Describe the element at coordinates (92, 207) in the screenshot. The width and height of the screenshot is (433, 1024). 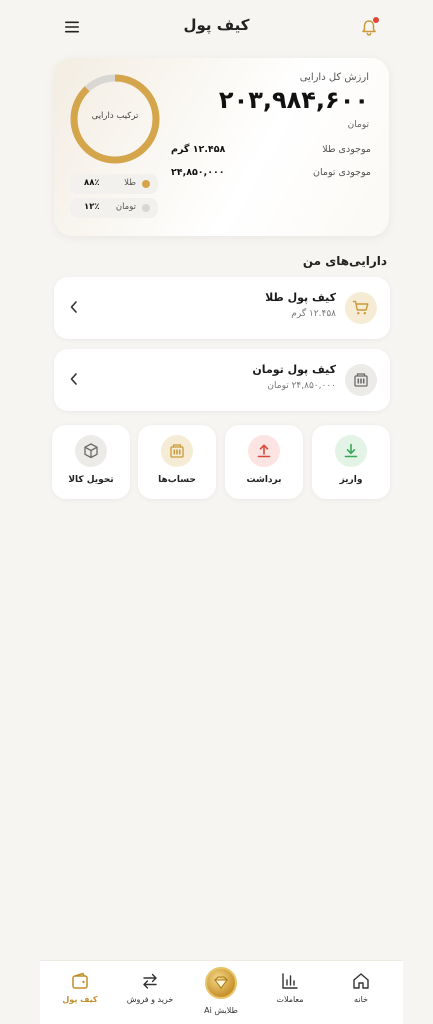
I see `legend-value: ۱۲٪` at that location.